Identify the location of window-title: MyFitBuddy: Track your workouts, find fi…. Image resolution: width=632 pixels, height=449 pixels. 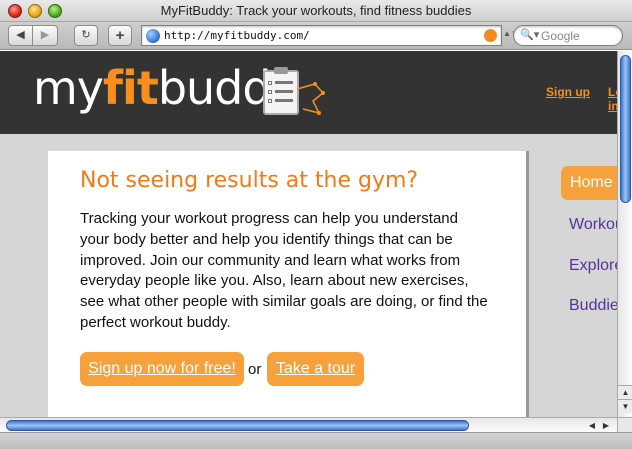
(316, 10).